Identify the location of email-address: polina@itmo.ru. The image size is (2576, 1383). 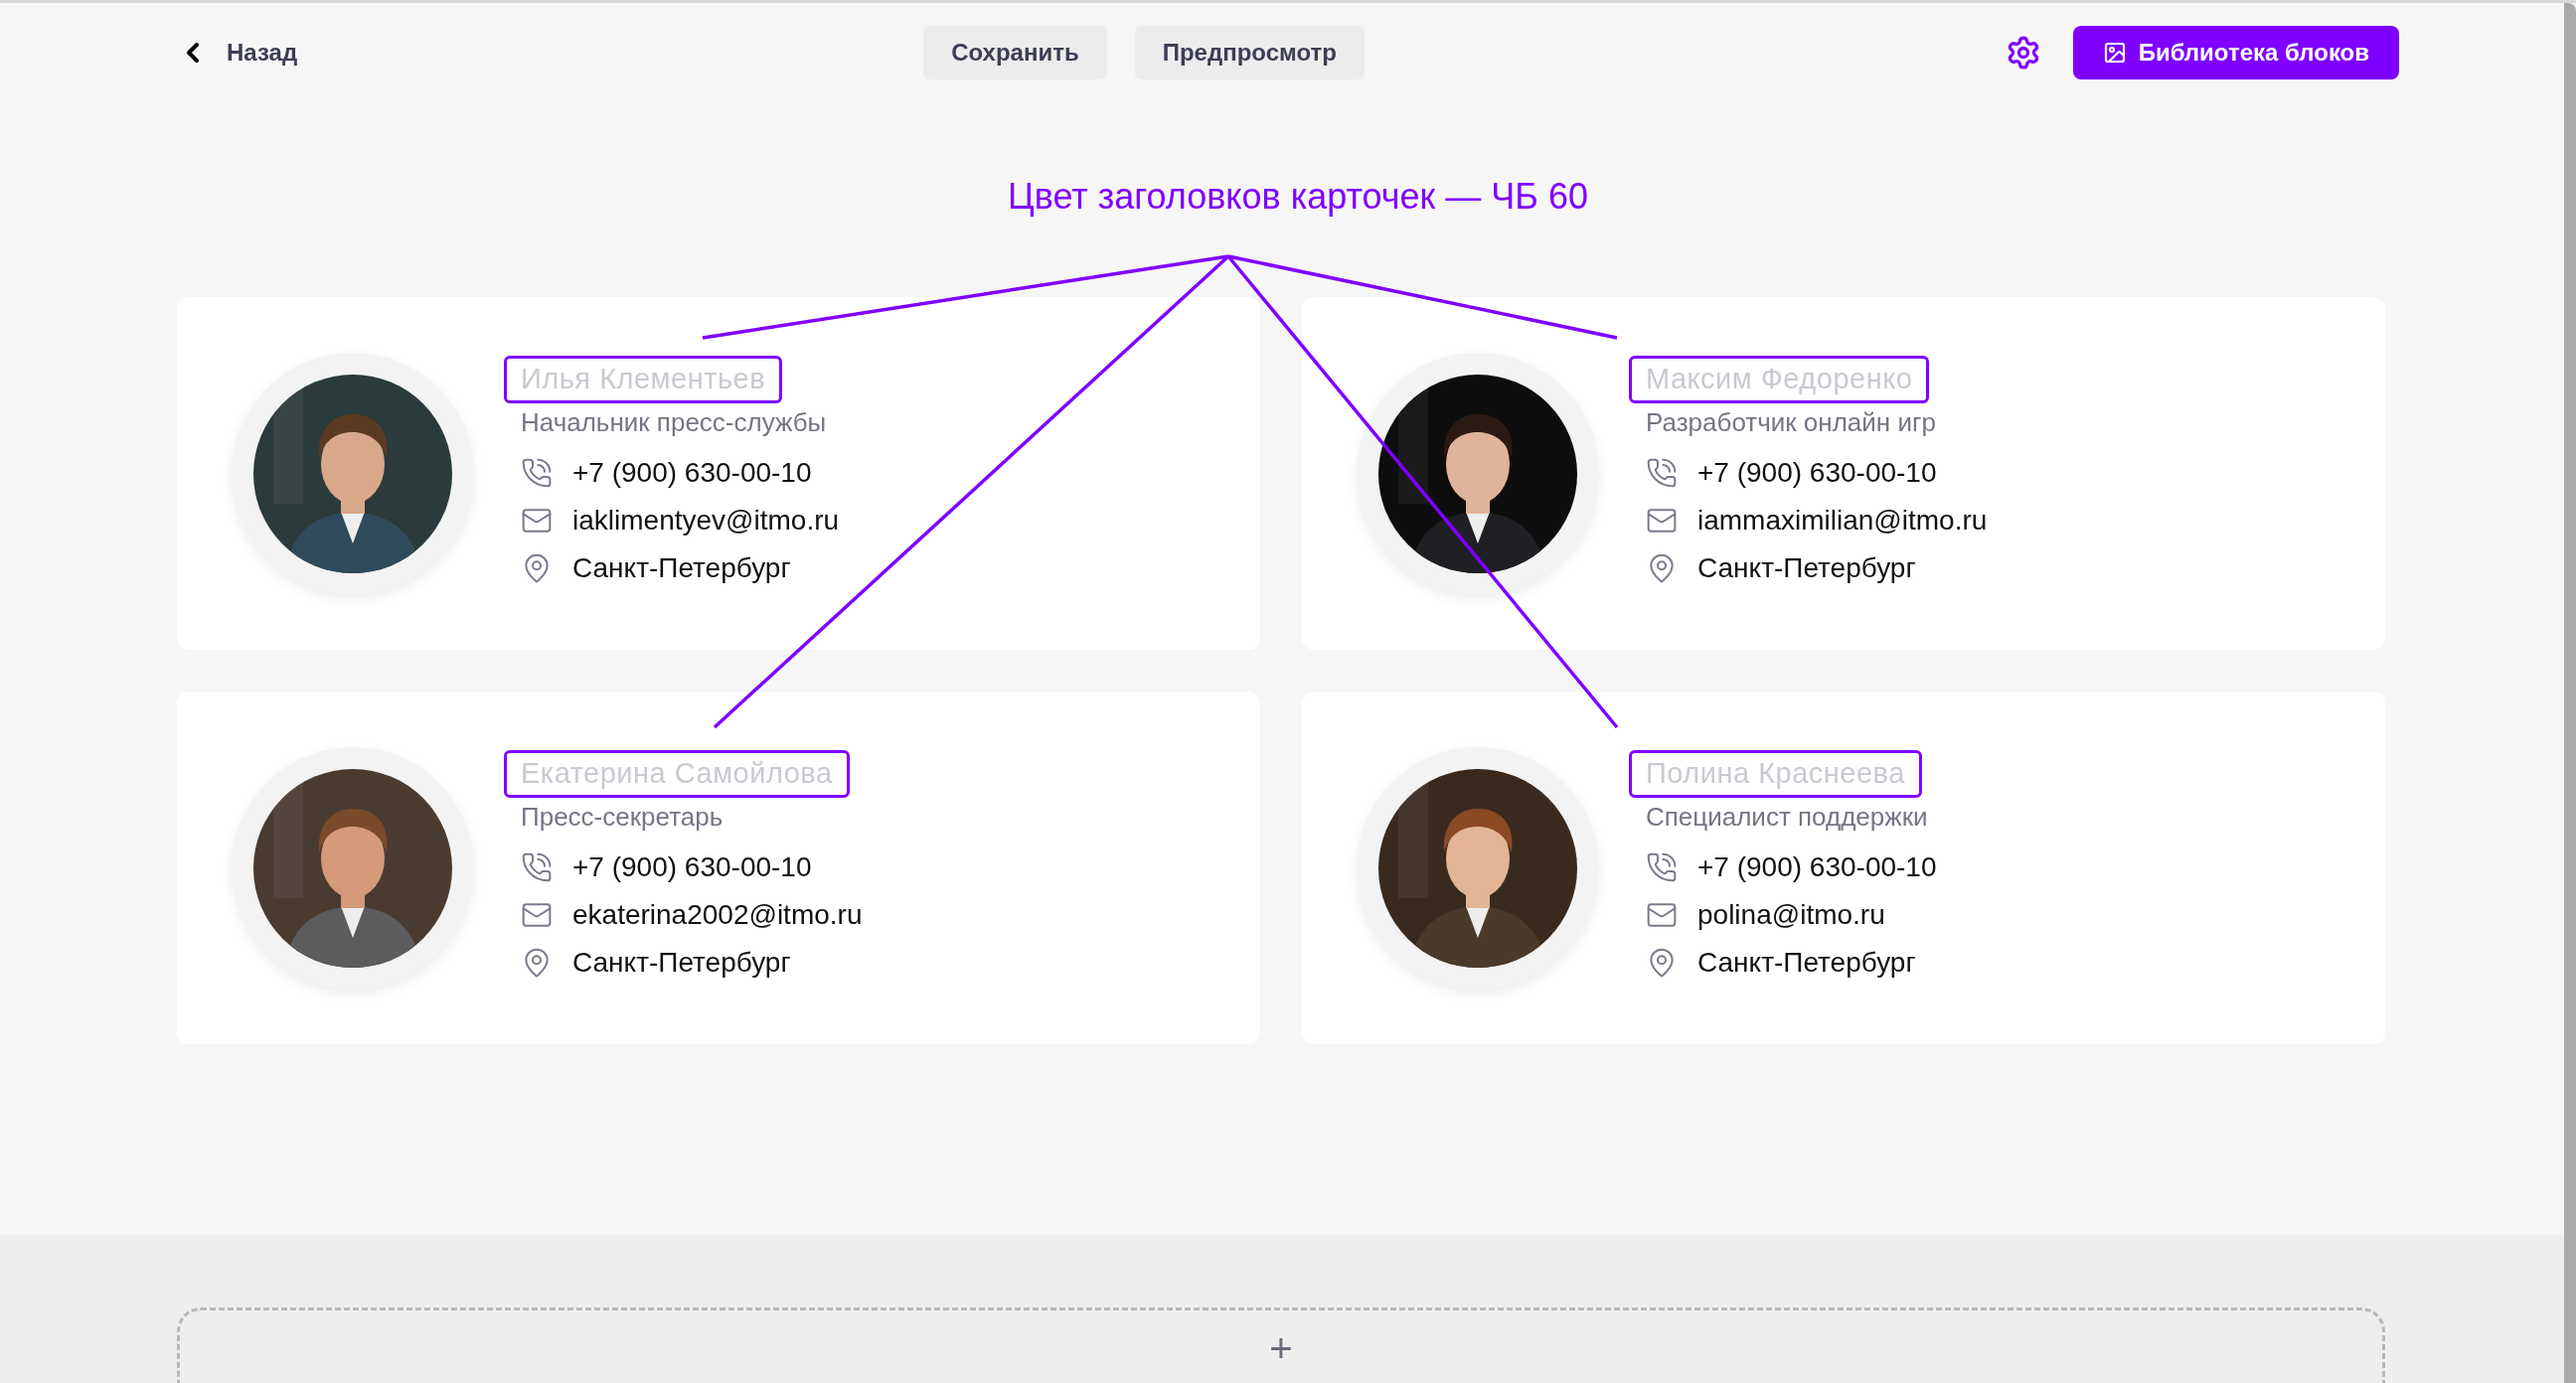
(1791, 914).